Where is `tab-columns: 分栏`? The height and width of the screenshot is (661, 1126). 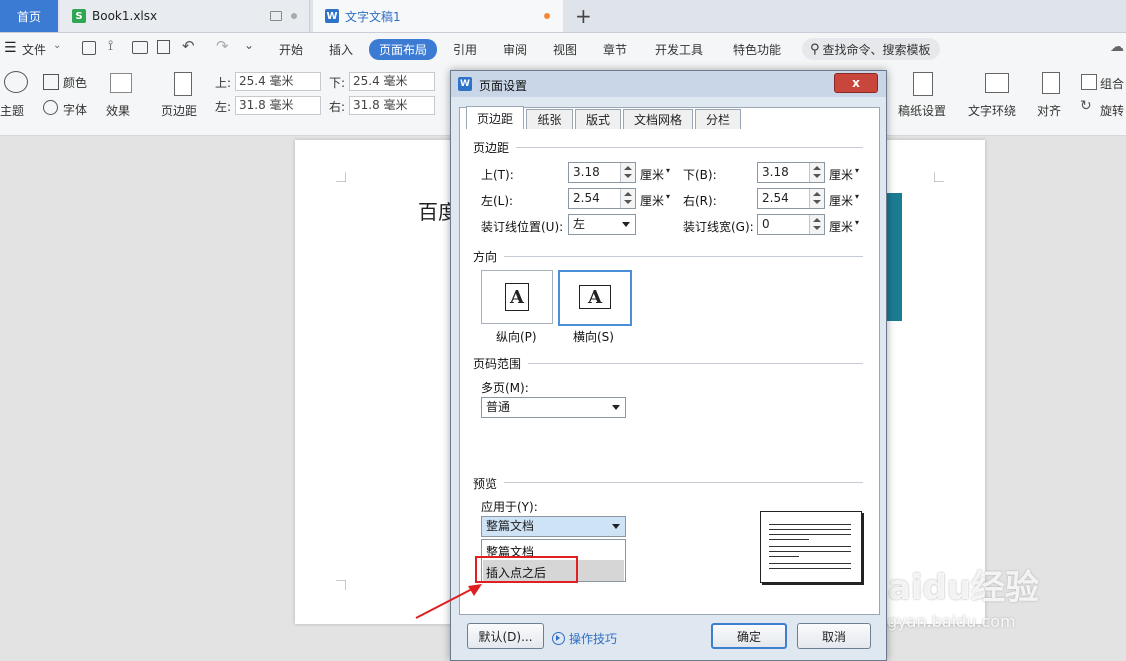
tab-columns: 分栏 is located at coordinates (718, 119).